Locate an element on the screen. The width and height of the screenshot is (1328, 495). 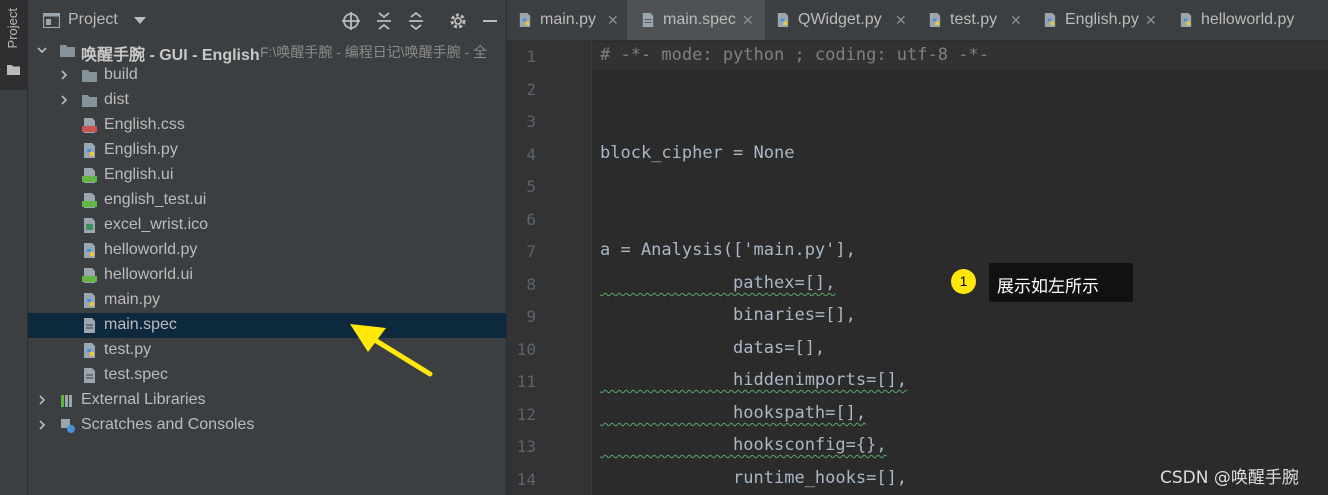
tab-label: main.spec is located at coordinates (699, 19).